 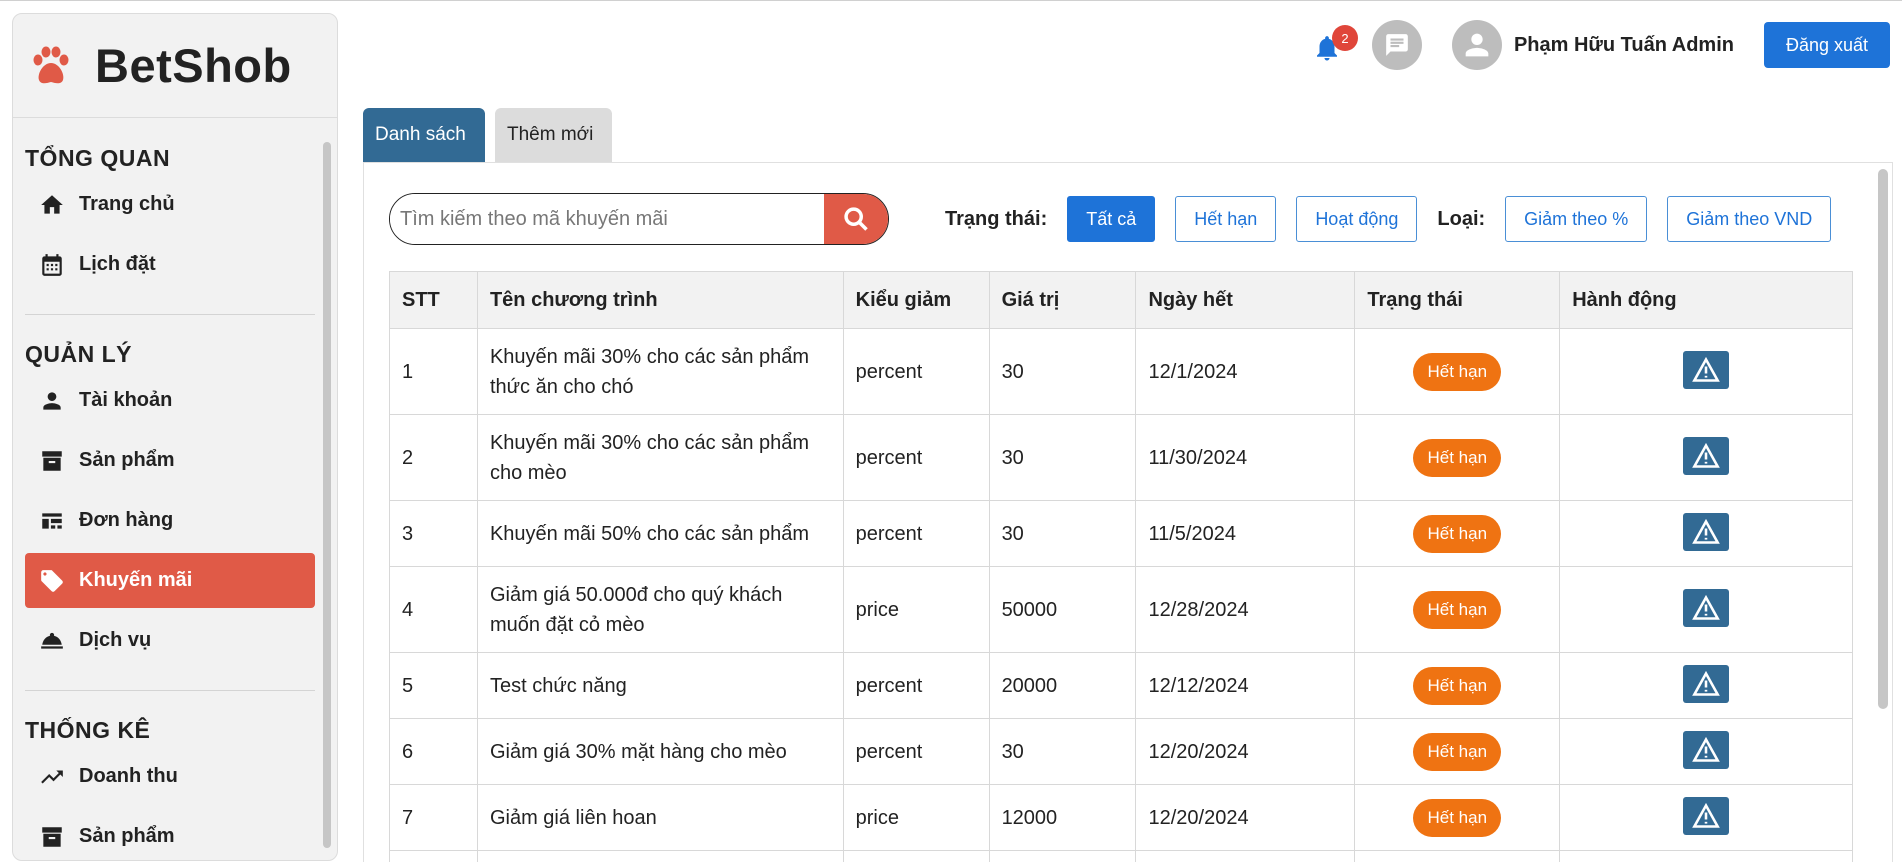 What do you see at coordinates (424, 135) in the screenshot?
I see `tab-list: Danh sách` at bounding box center [424, 135].